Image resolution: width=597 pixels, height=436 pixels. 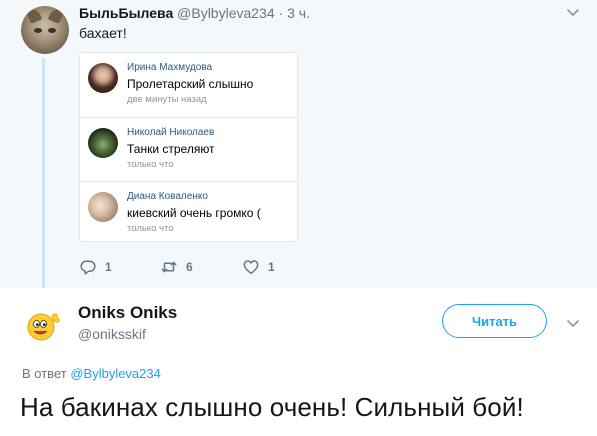 What do you see at coordinates (272, 407) in the screenshot?
I see `tweet-text: На бакинах слышно очень! Сильный бой!` at bounding box center [272, 407].